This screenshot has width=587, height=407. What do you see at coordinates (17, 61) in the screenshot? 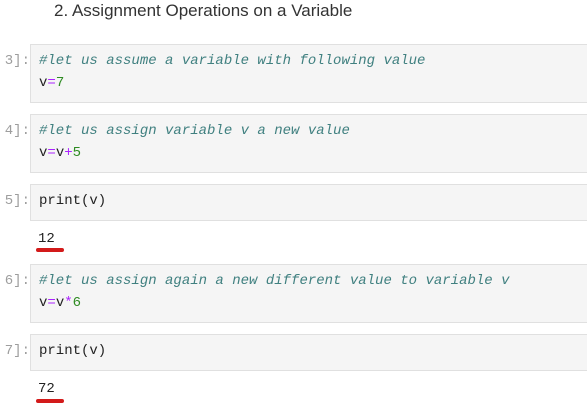
I see `cell-prompt: 3]:` at bounding box center [17, 61].